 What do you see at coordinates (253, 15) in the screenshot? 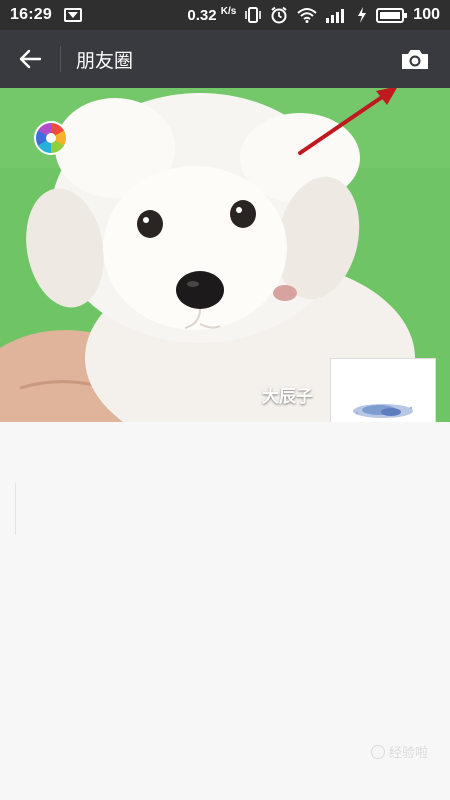
I see `vibrate-icon` at bounding box center [253, 15].